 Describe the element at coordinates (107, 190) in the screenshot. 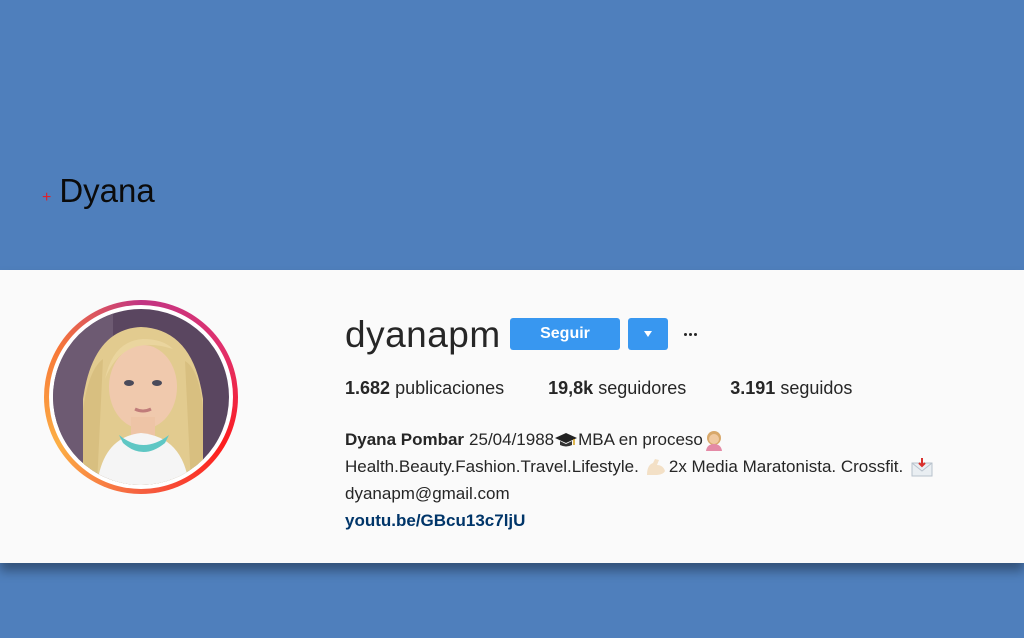

I see `slide-title-text: Dyana` at that location.